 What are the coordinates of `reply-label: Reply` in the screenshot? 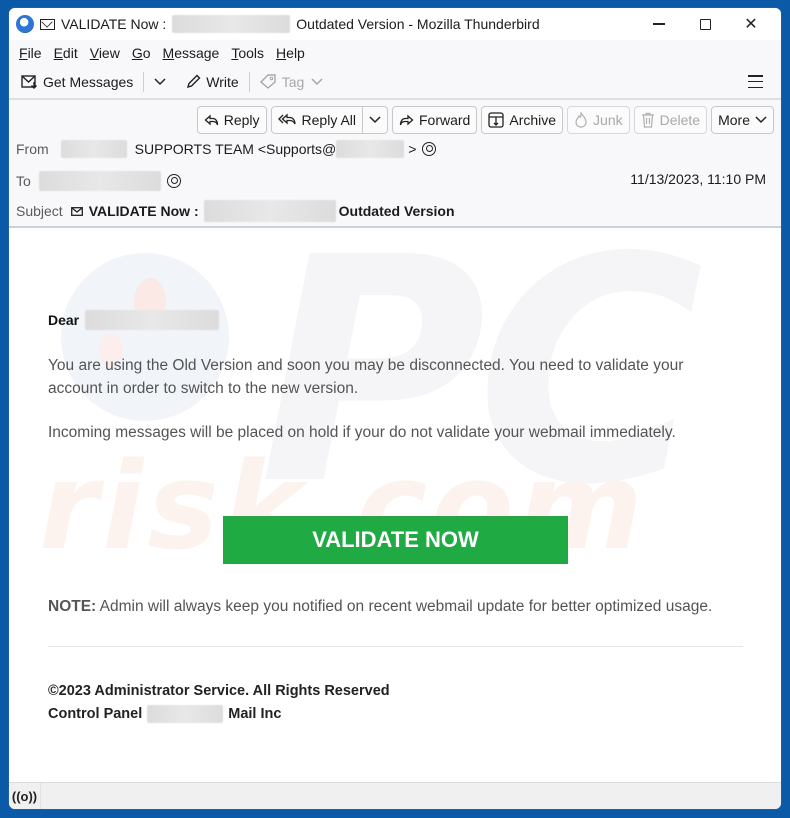 It's located at (241, 120).